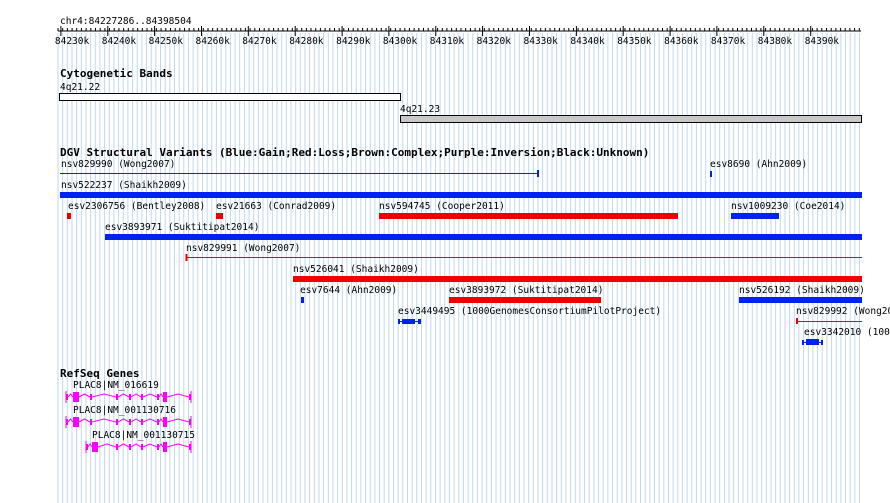 This screenshot has width=890, height=503. I want to click on cytoband-track-title: Cytogenetic Bands, so click(116, 73).